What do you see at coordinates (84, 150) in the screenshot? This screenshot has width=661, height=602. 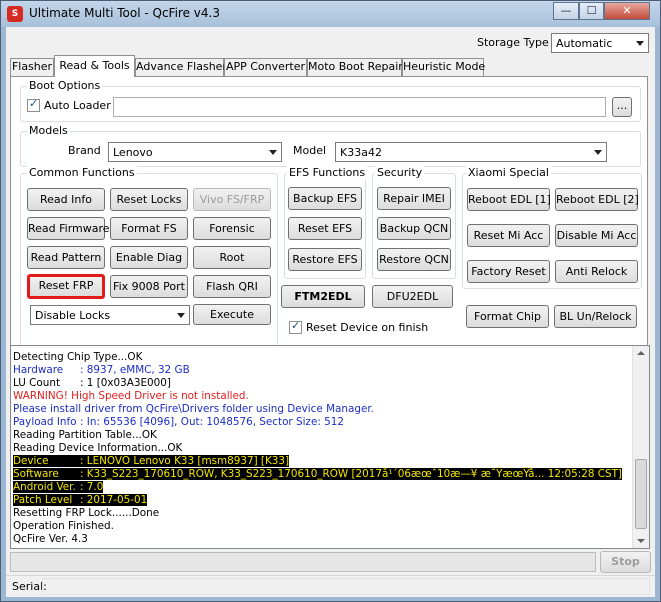 I see `brand-label: Brand` at bounding box center [84, 150].